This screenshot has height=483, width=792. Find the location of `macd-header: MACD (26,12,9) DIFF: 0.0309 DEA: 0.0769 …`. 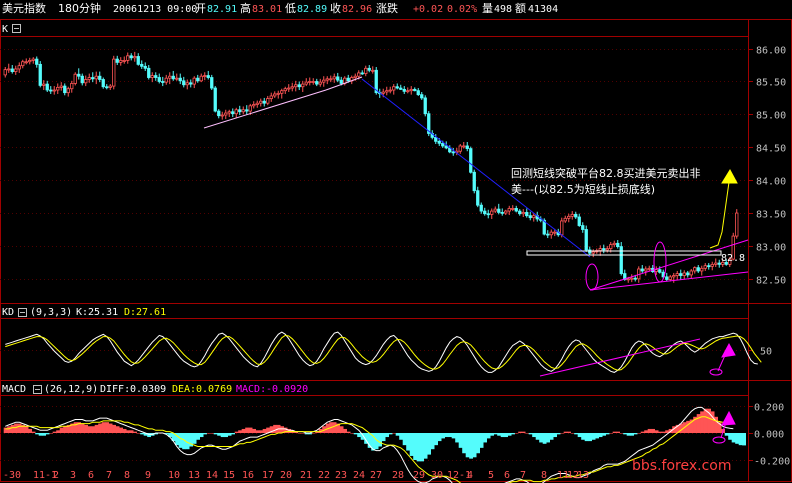

macd-header: MACD (26,12,9) DIFF: 0.0309 DEA: 0.0769 … is located at coordinates (155, 389).